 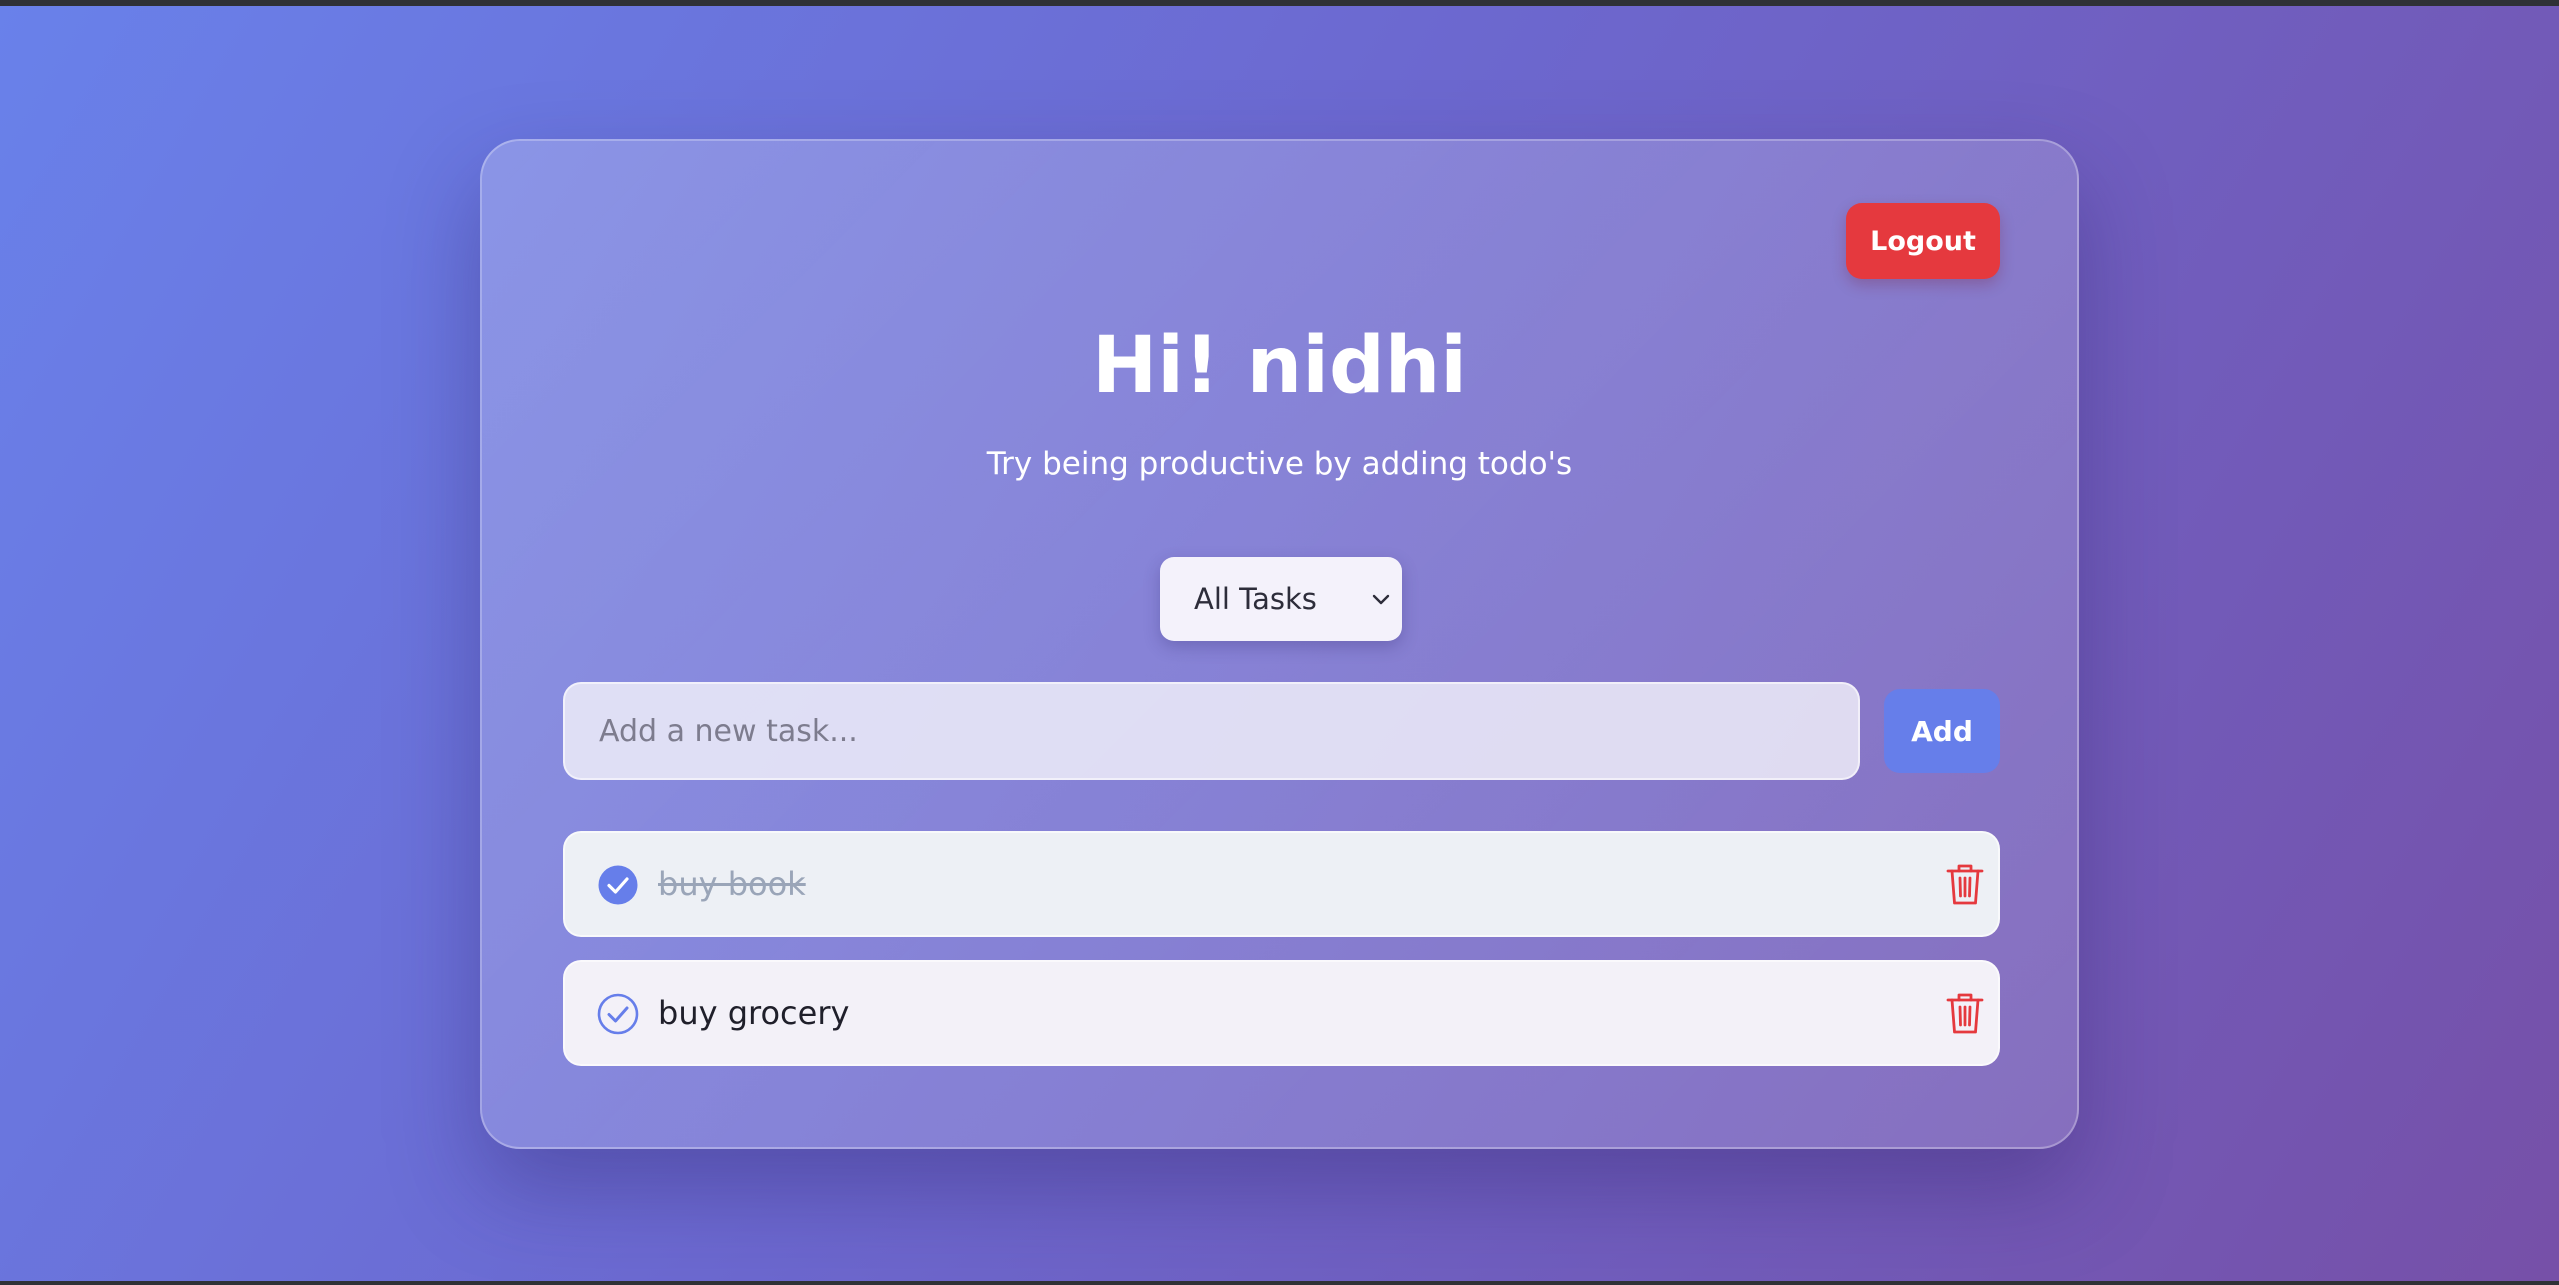 I want to click on logout-button: Logout, so click(x=1923, y=241).